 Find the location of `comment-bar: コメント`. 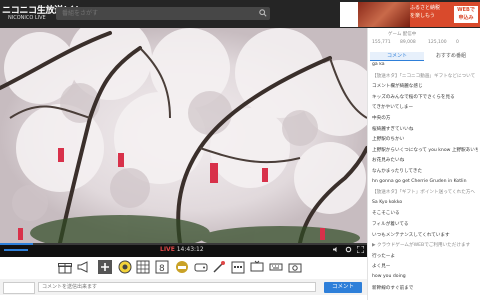

comment-bar: コメント is located at coordinates (183, 287).